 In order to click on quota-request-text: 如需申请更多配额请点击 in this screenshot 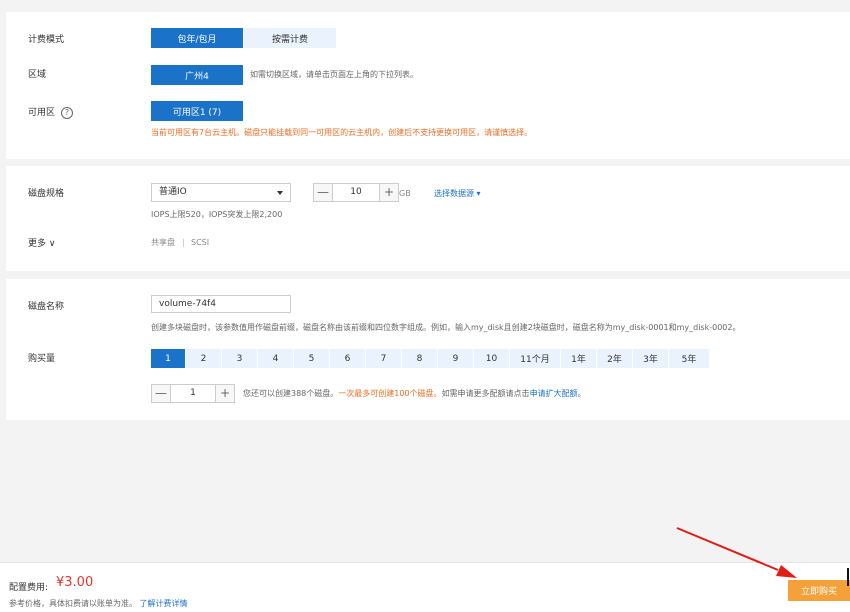, I will do `click(485, 393)`.